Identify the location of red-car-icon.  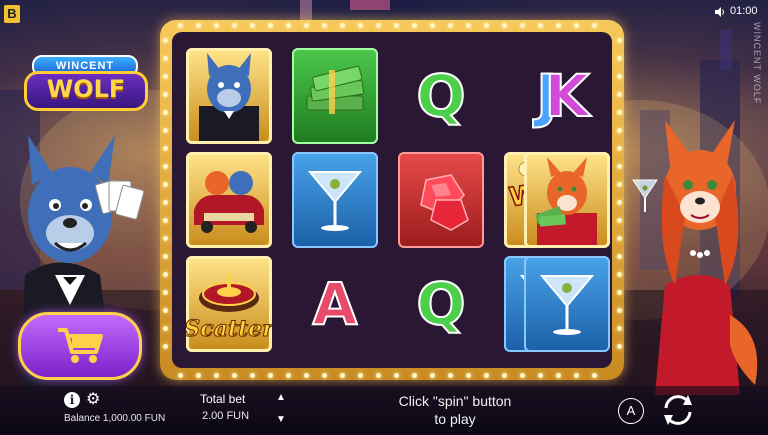
(229, 202).